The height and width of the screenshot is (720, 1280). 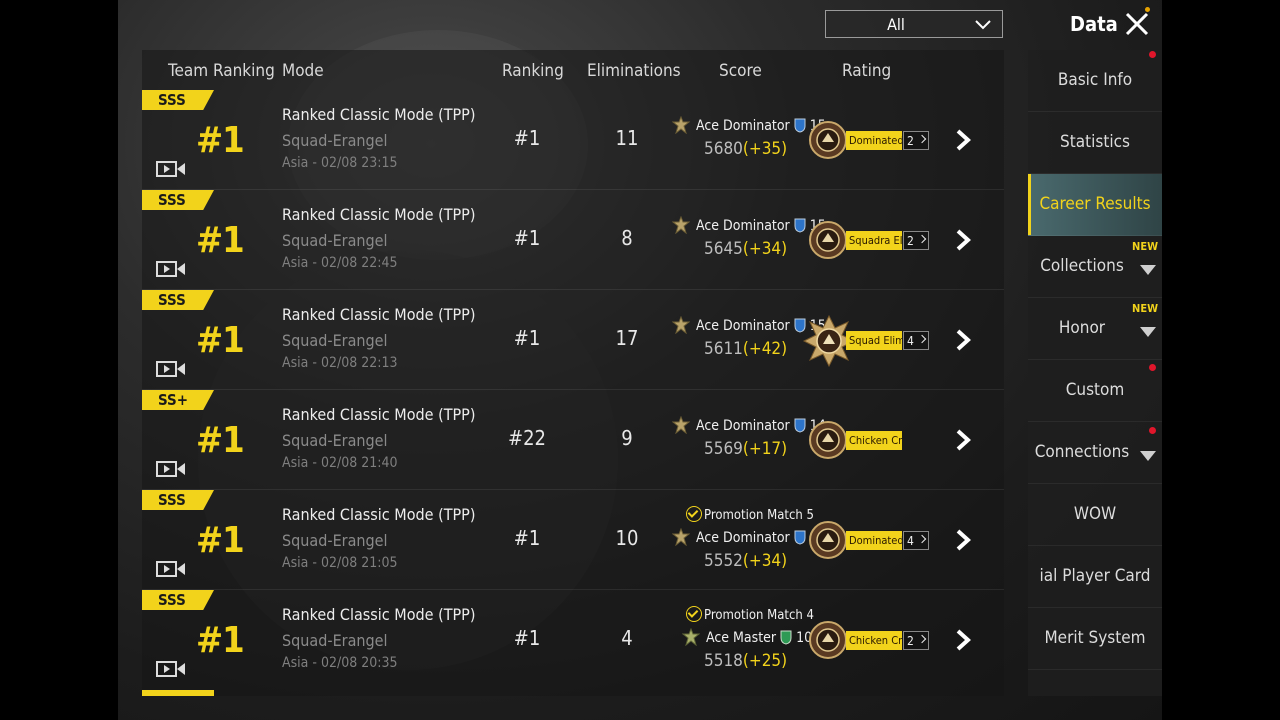 What do you see at coordinates (627, 538) in the screenshot?
I see `match-eliminations: 10` at bounding box center [627, 538].